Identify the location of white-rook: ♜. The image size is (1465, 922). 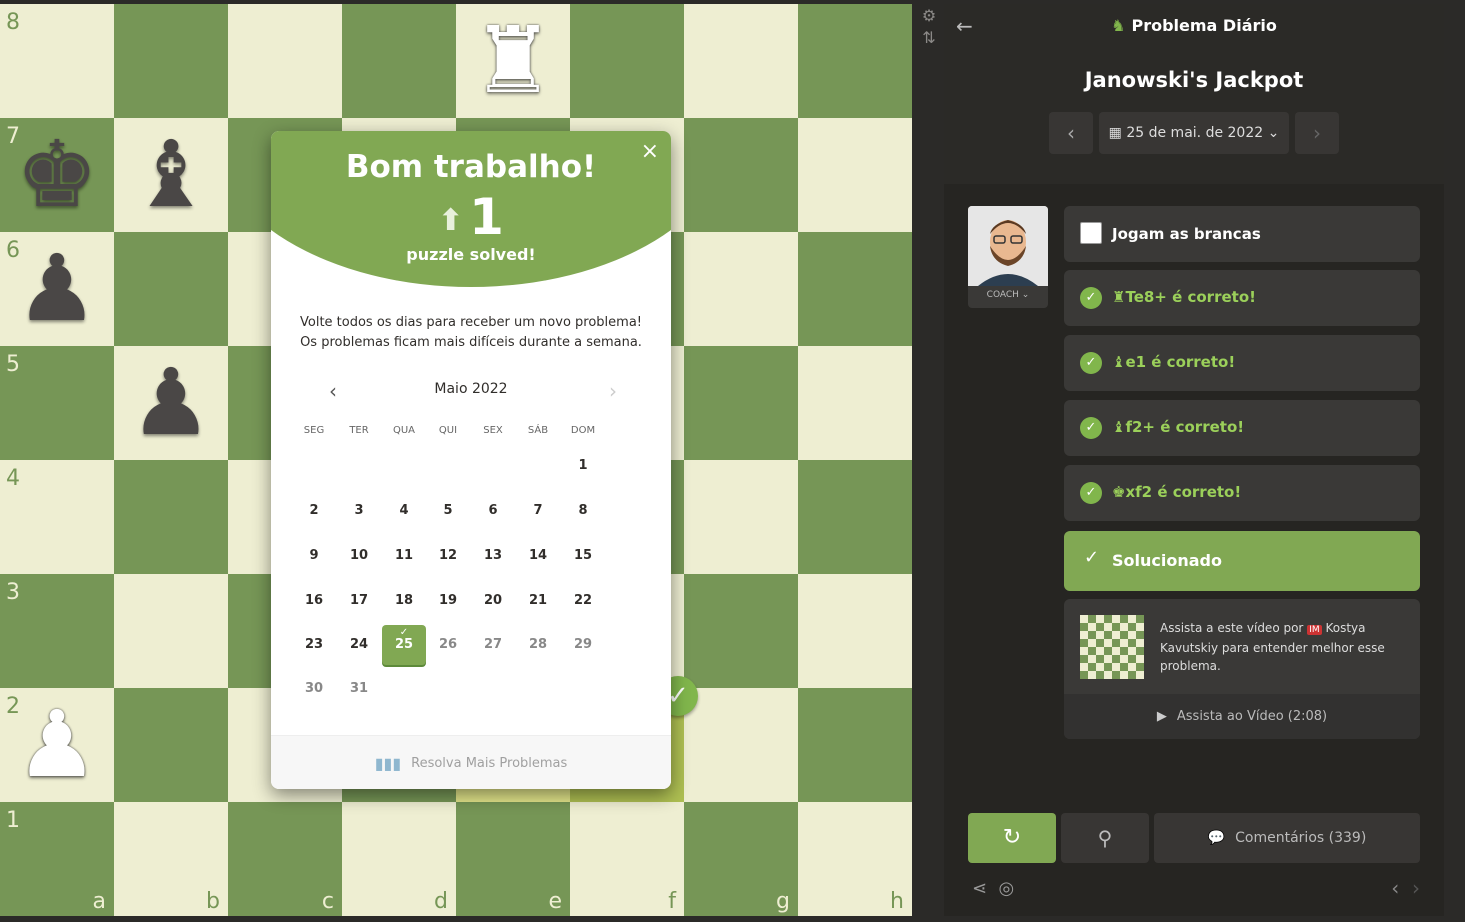
(513, 61).